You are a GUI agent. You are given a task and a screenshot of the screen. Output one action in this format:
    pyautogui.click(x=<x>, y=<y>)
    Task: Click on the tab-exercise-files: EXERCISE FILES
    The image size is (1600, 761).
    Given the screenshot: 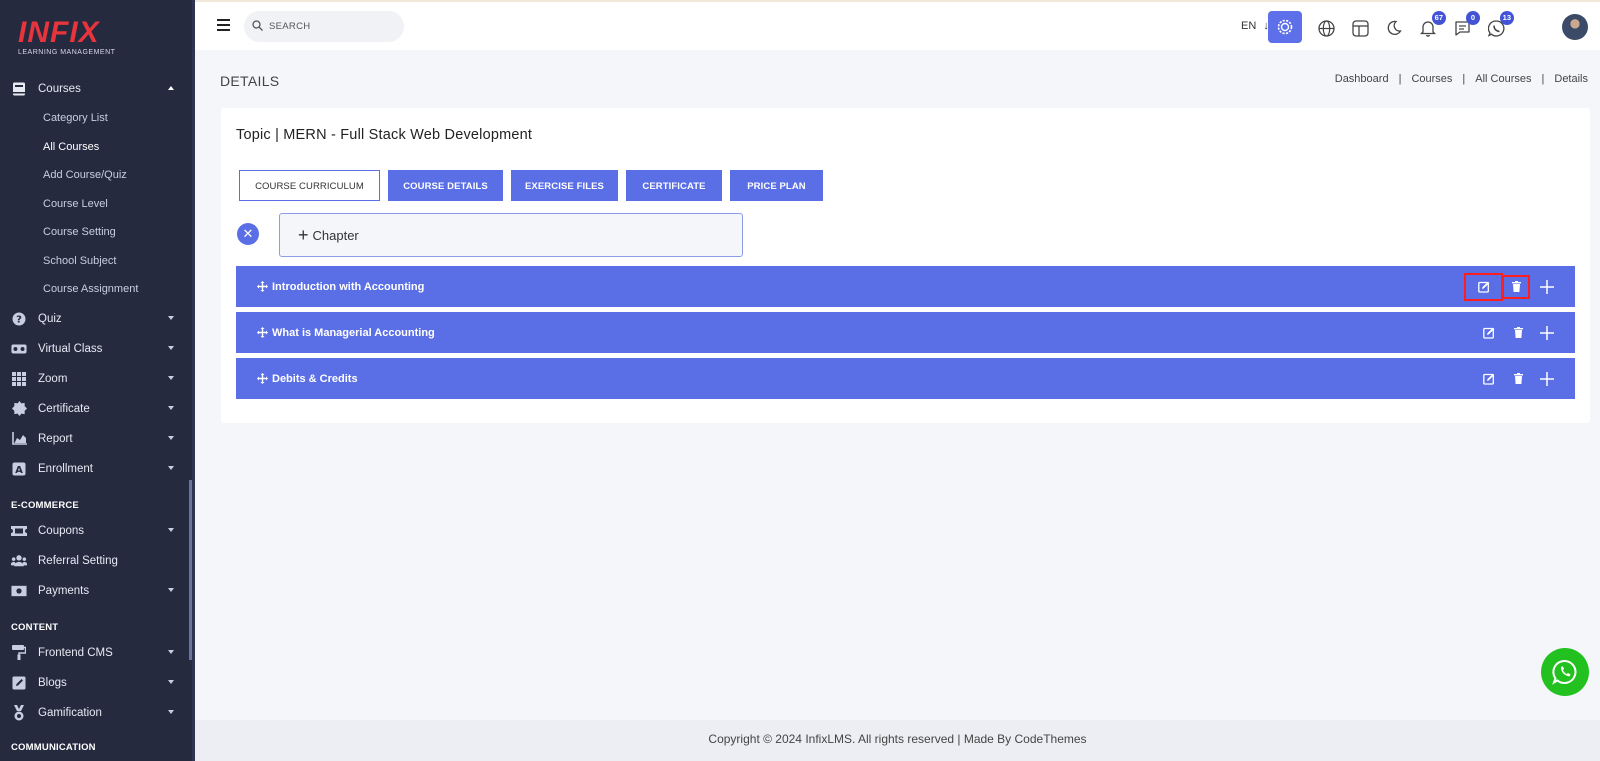 What is the action you would take?
    pyautogui.click(x=564, y=185)
    